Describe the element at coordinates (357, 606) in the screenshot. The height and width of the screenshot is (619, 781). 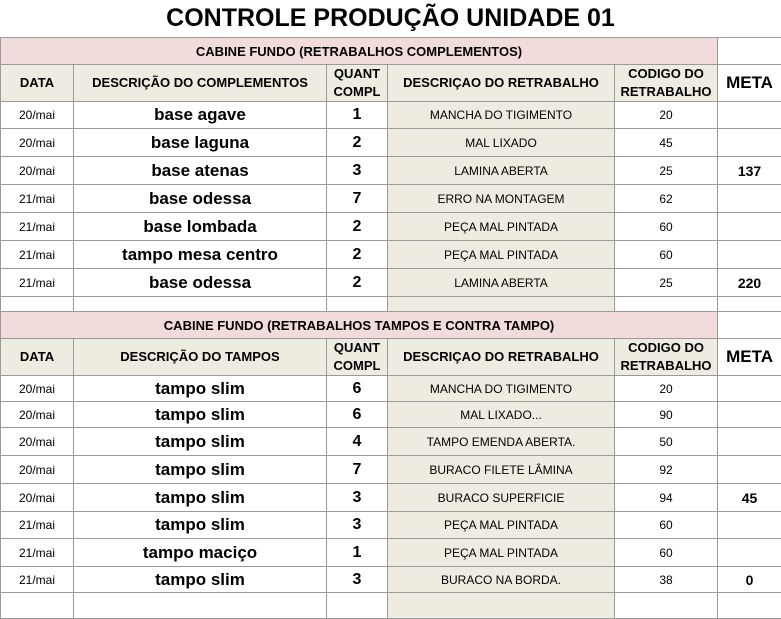
I see `quantidade-cell` at that location.